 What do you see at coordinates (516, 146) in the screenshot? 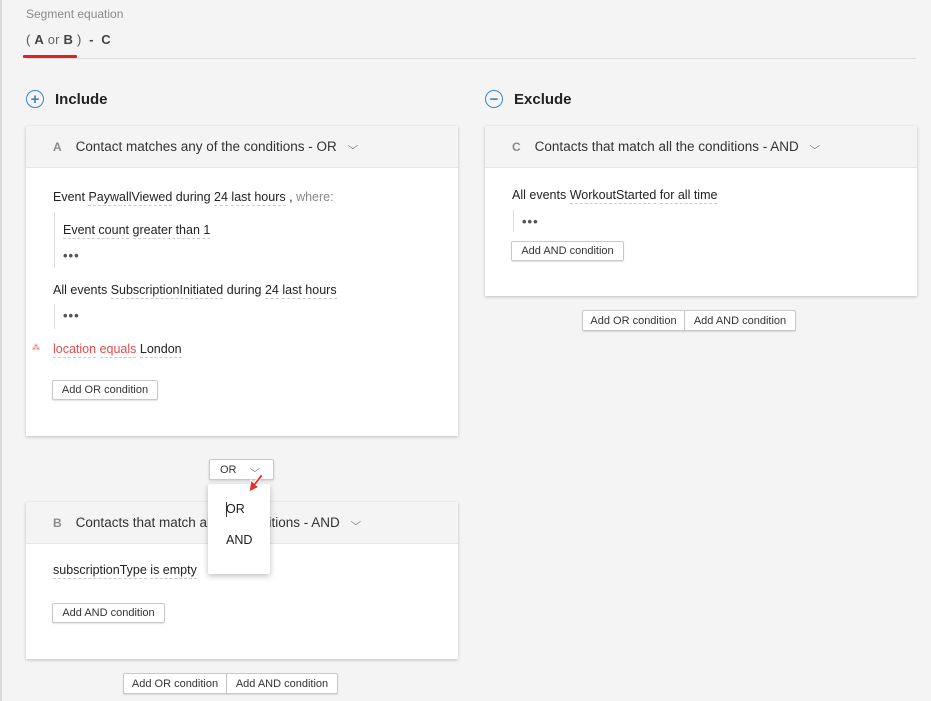
I see `group-c-letter: C` at bounding box center [516, 146].